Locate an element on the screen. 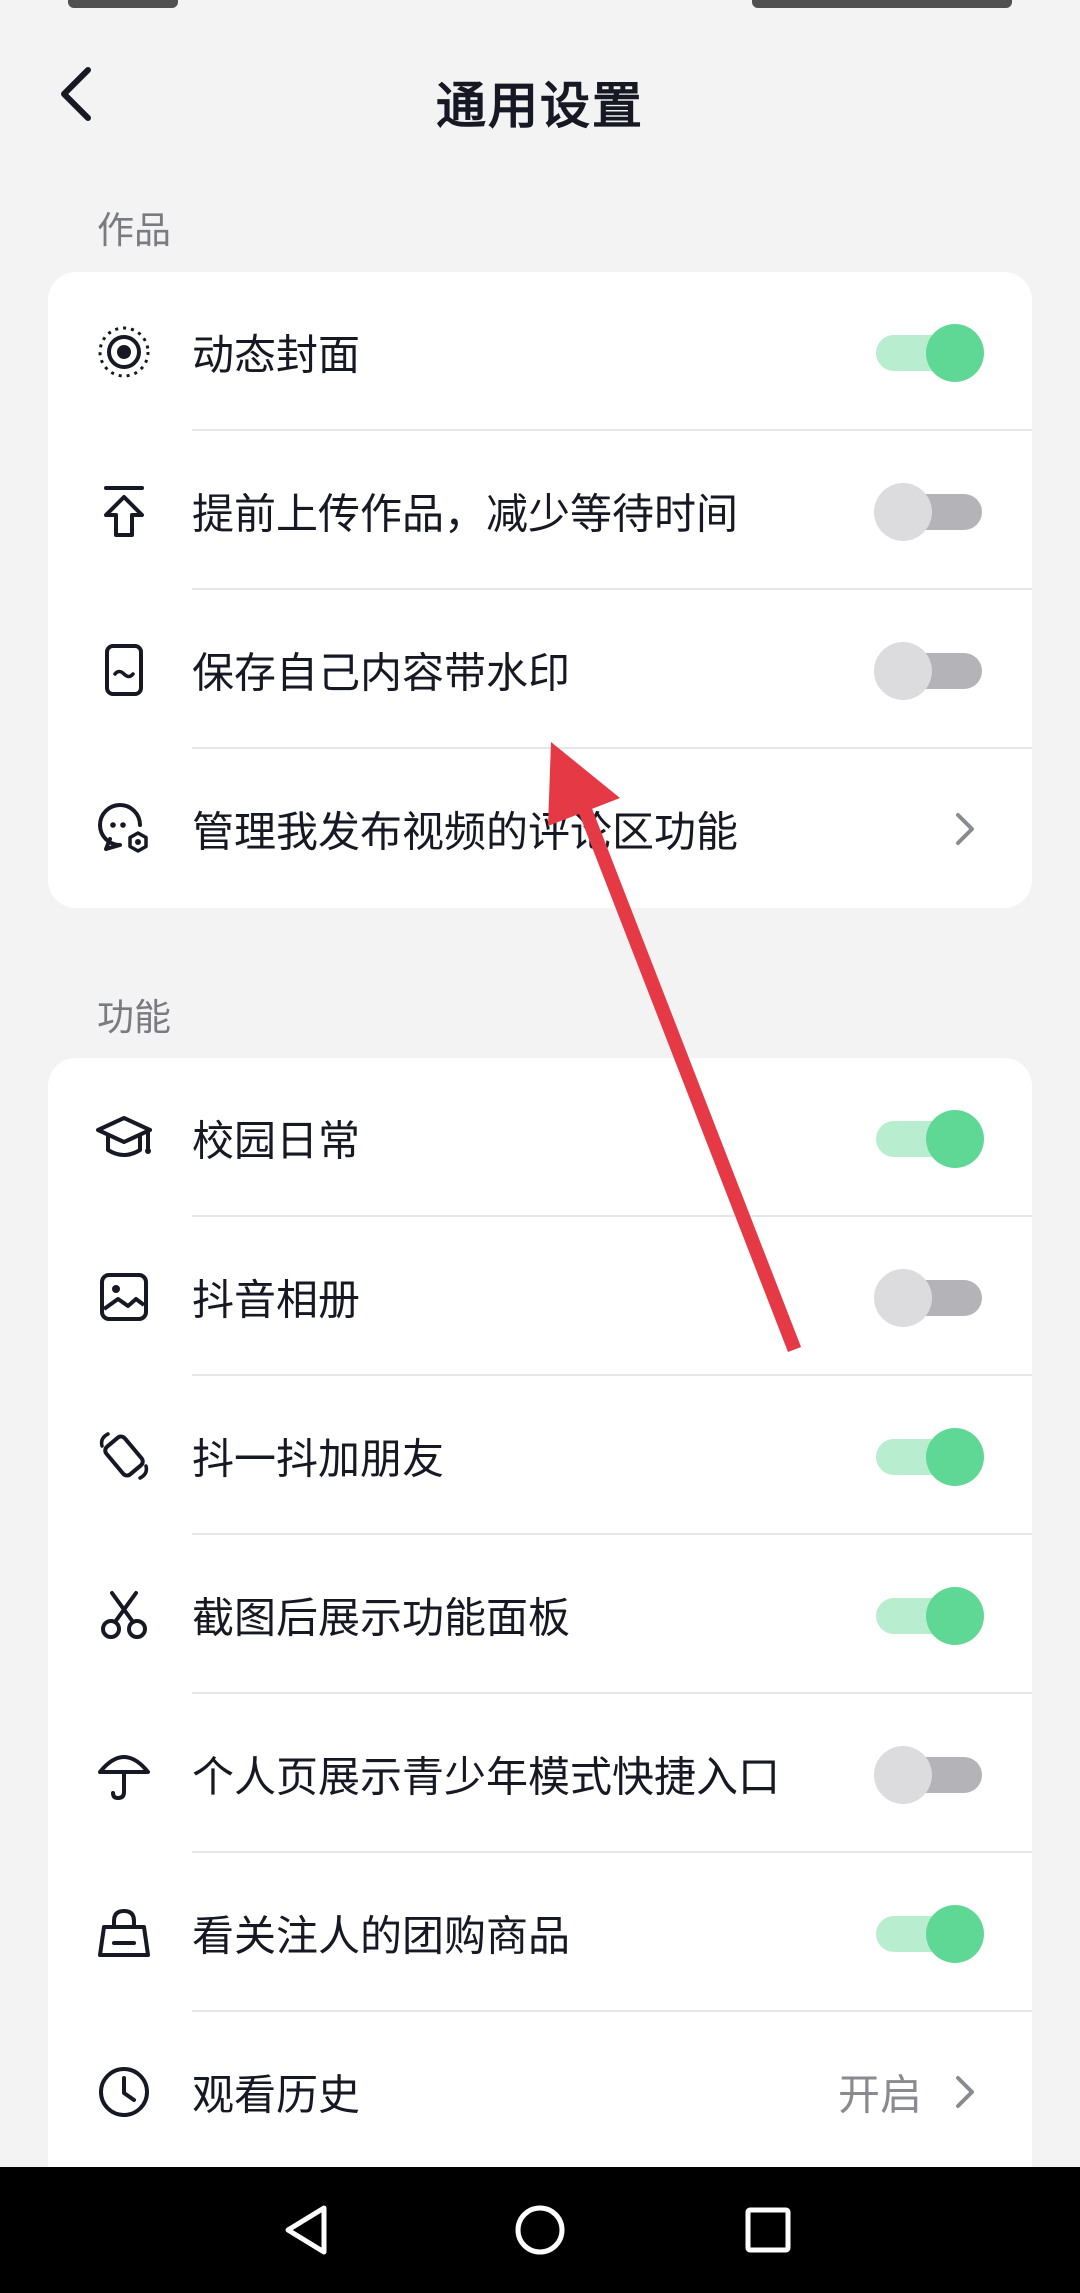 This screenshot has height=2293, width=1080. watch-history-status: 开启 is located at coordinates (879, 2094).